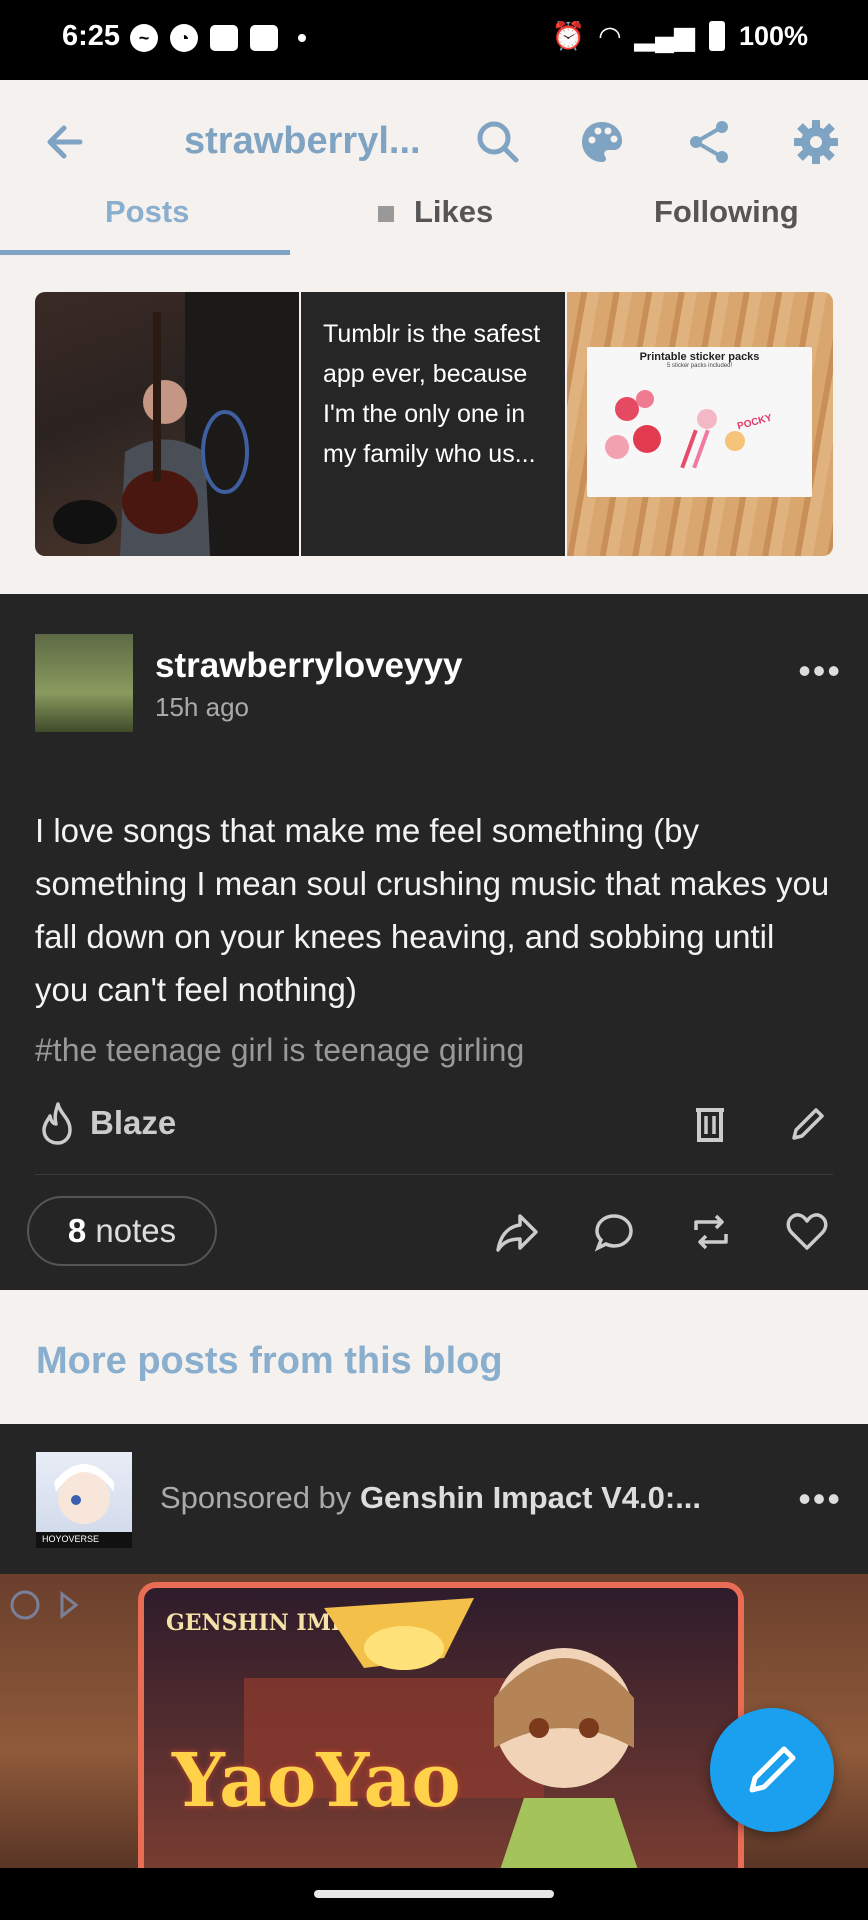  Describe the element at coordinates (256, 1497) in the screenshot. I see `sponsored-prefix: Sponsored by` at that location.